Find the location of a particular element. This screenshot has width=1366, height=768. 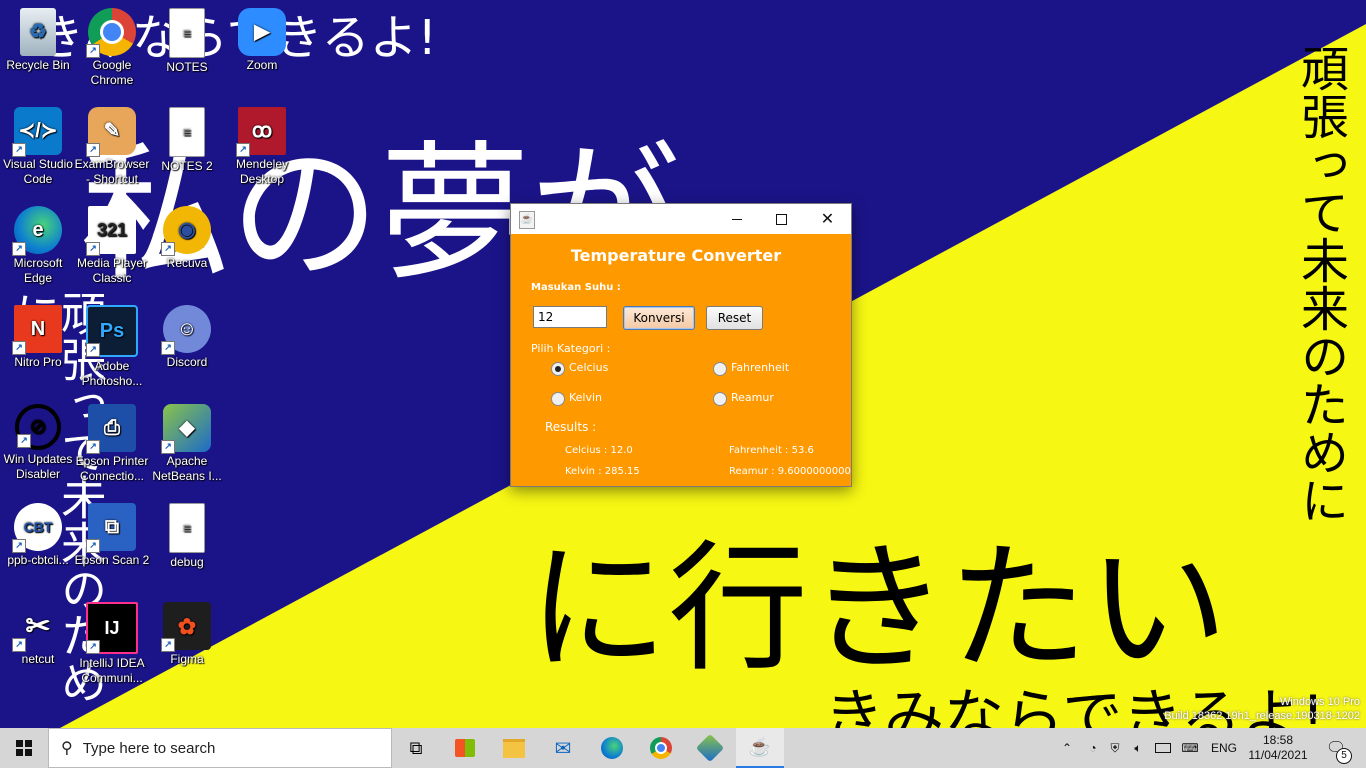

desktop-icon-mendeley: ꝏ ↗ Mendeley Desktop is located at coordinates (262, 147).